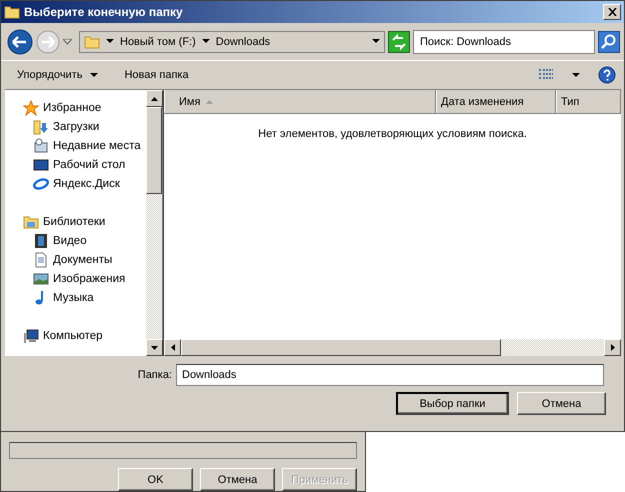  What do you see at coordinates (41, 260) in the screenshot?
I see `document-icon` at bounding box center [41, 260].